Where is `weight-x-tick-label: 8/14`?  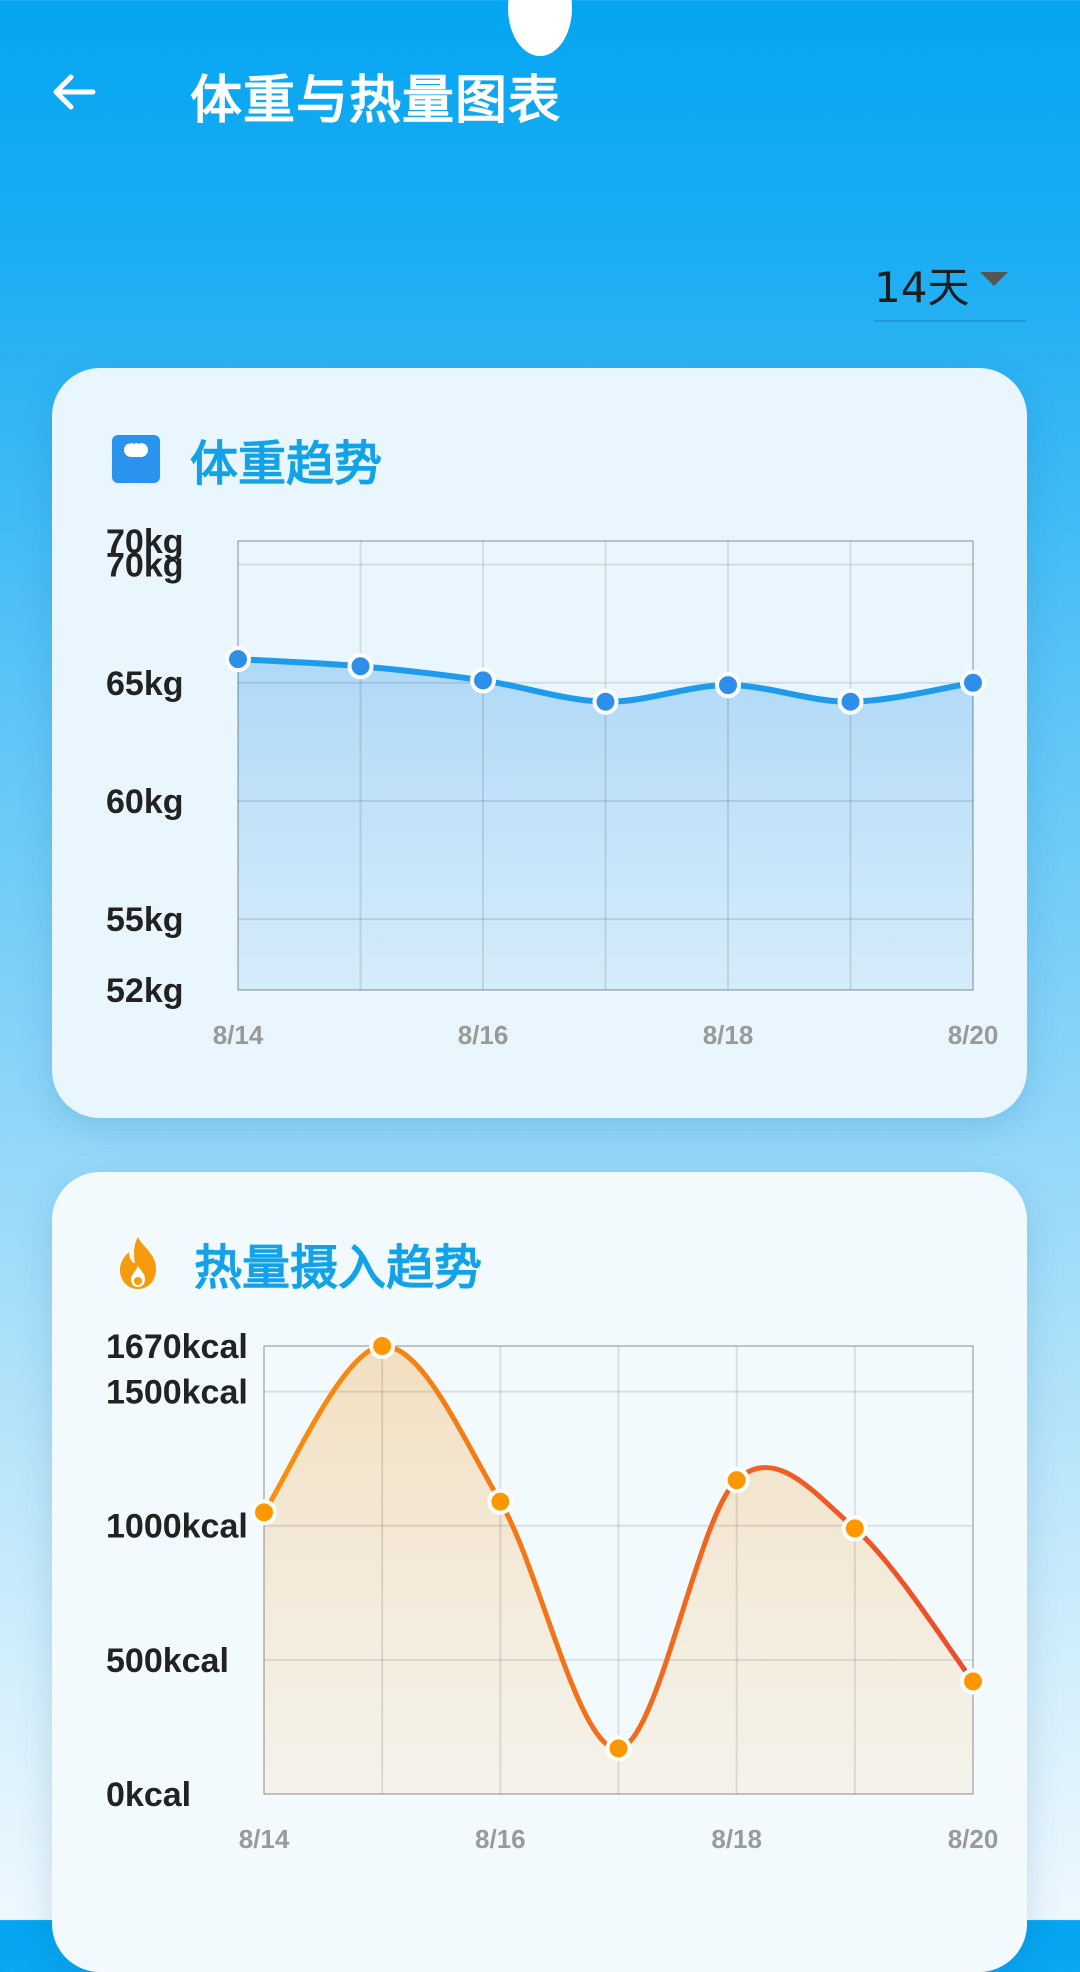 weight-x-tick-label: 8/14 is located at coordinates (238, 1035).